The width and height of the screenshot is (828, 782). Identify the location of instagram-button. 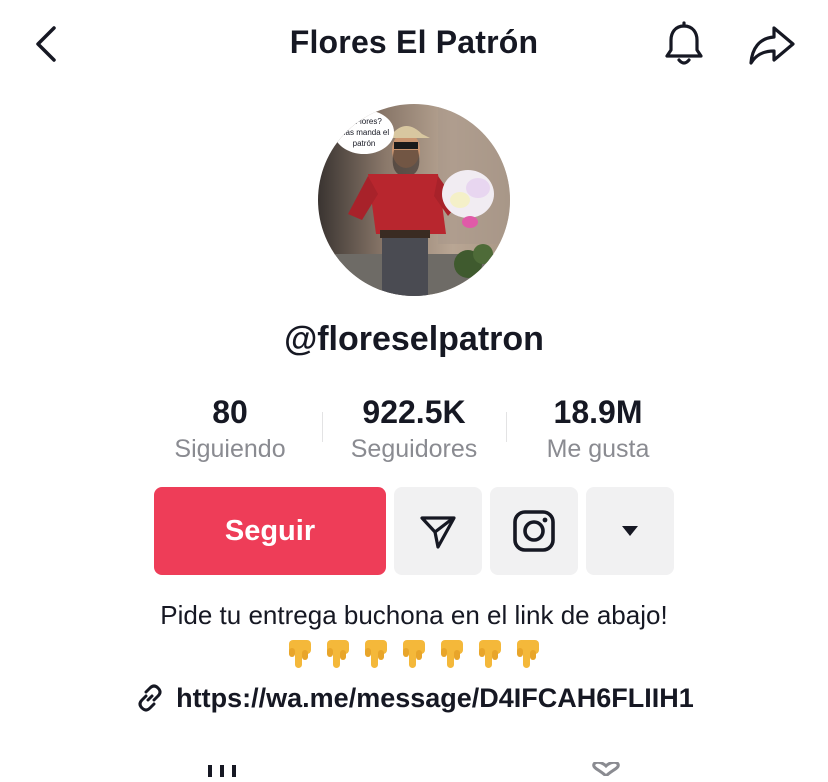
(534, 531).